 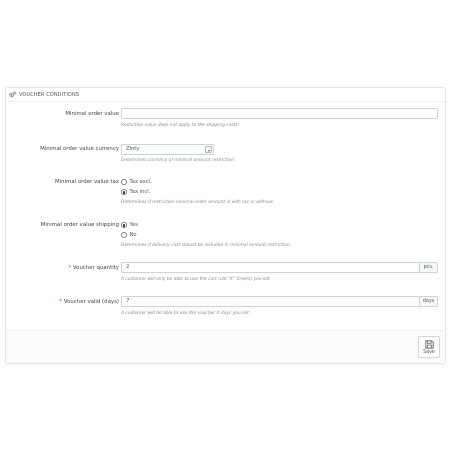 What do you see at coordinates (87, 182) in the screenshot?
I see `min-order-tax-label: Minimal order value tax` at bounding box center [87, 182].